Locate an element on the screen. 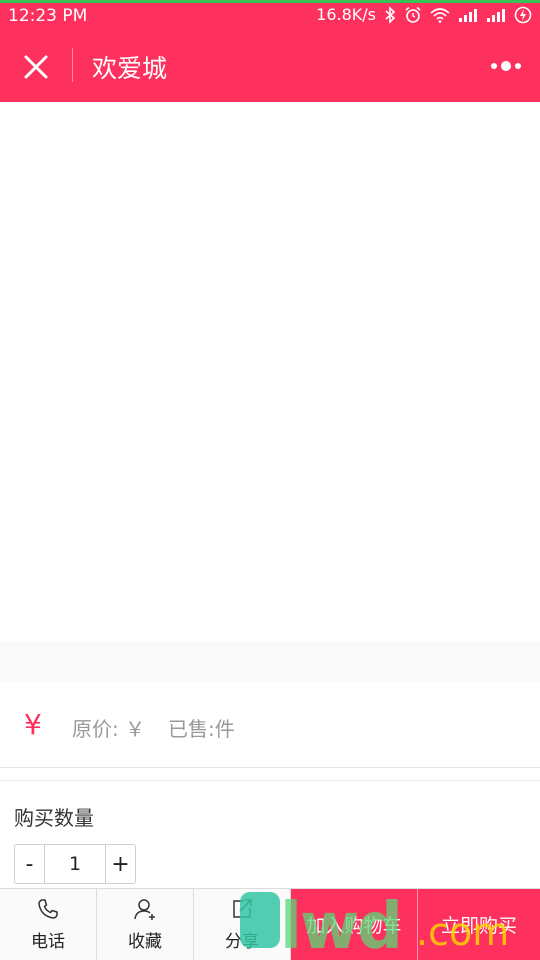  more-button is located at coordinates (506, 66).